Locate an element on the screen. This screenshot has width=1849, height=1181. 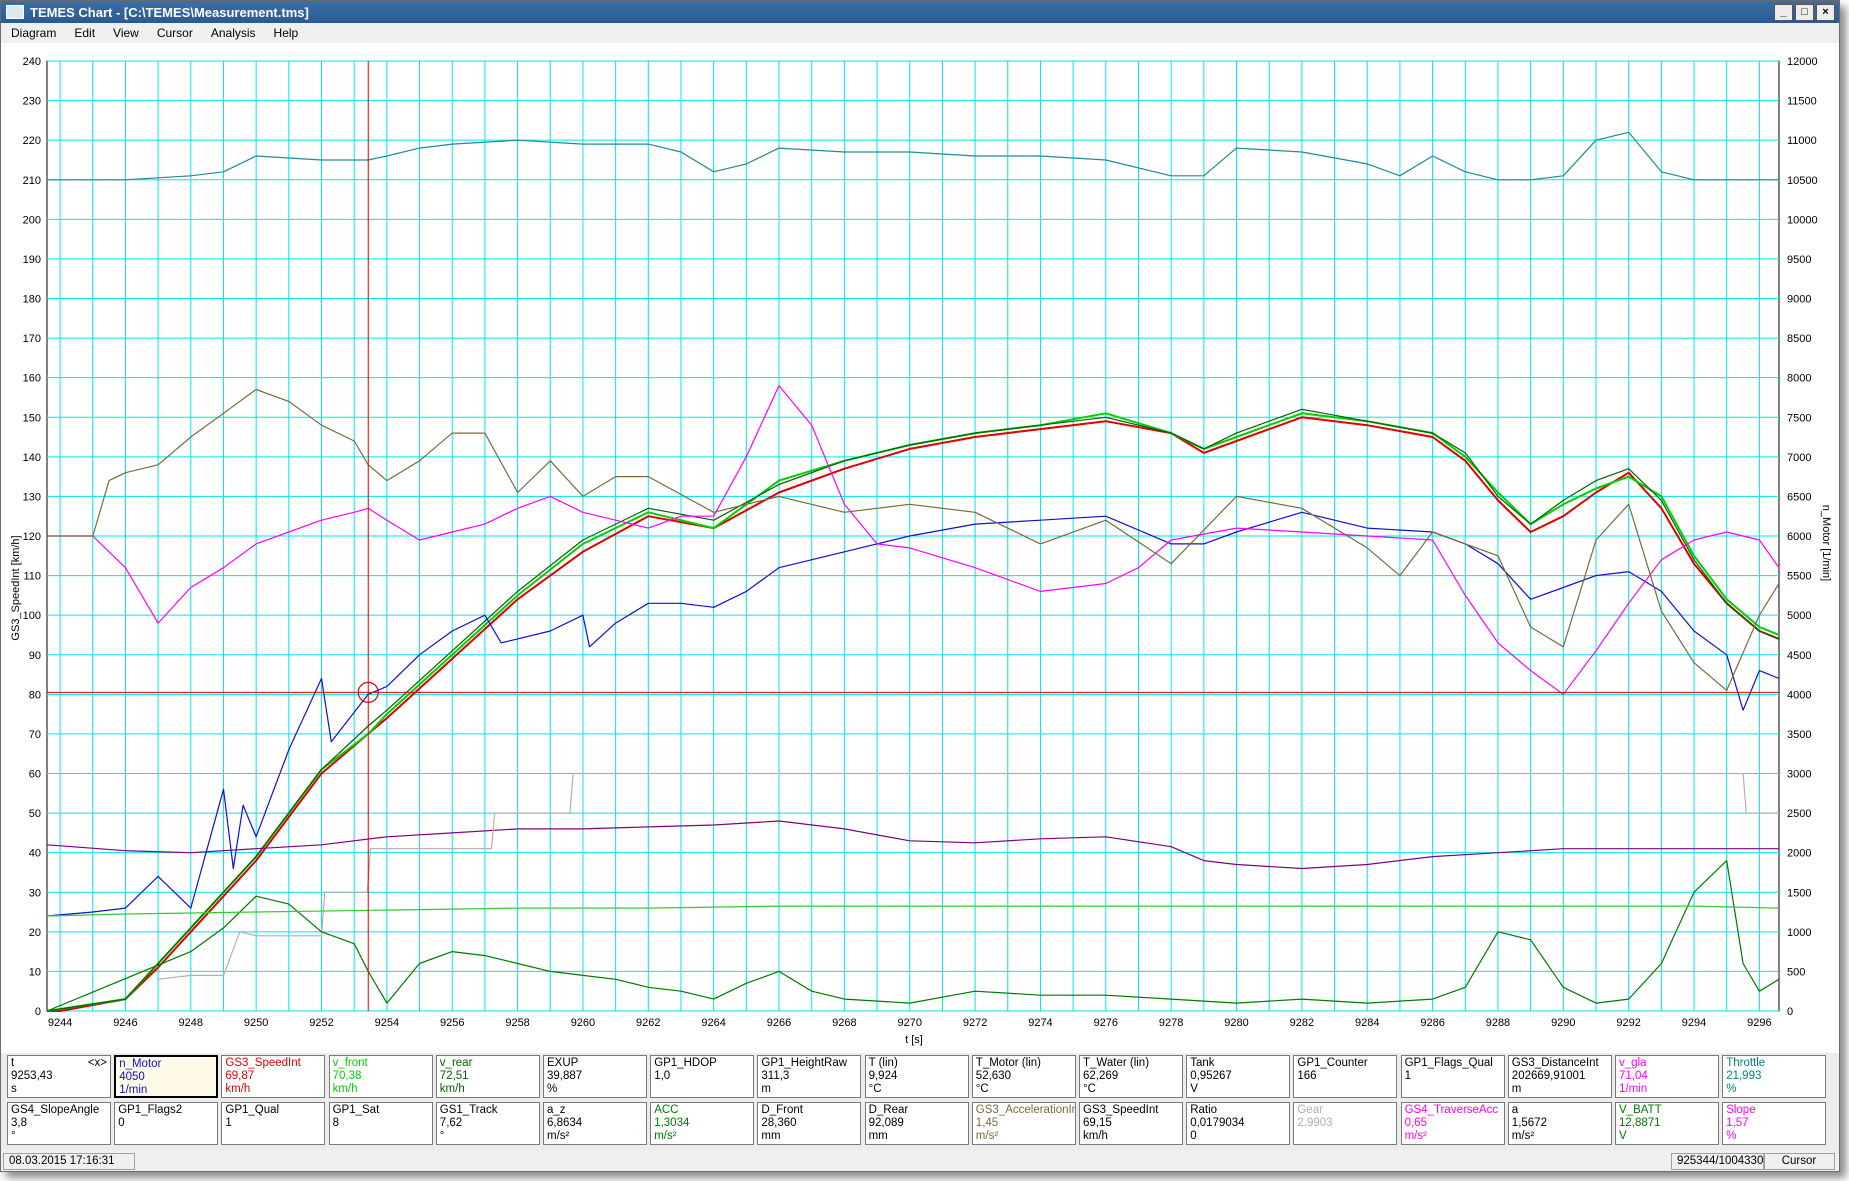
channel-name: T (lin) is located at coordinates (883, 1063).